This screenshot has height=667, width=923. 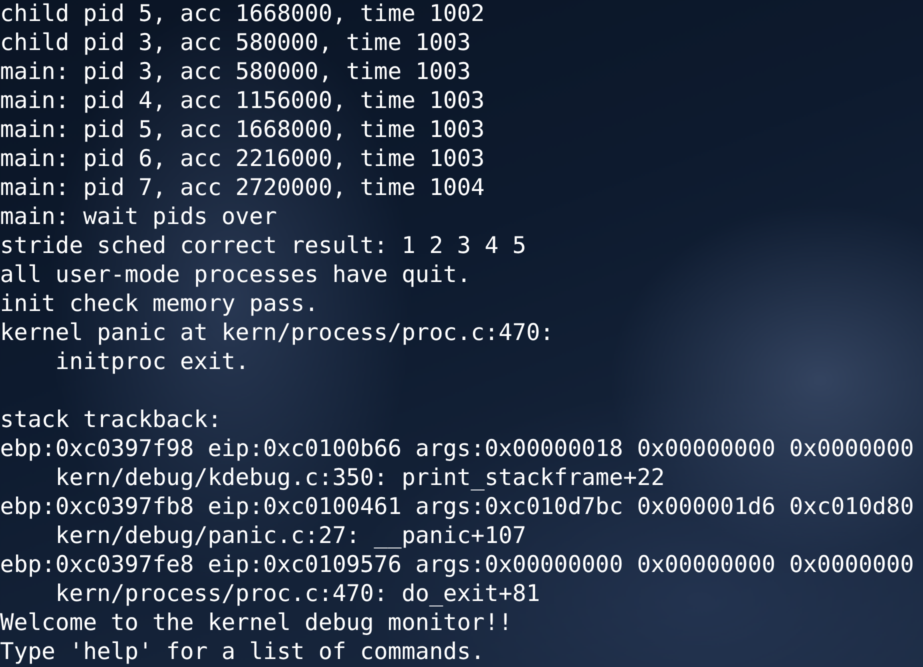 What do you see at coordinates (290, 536) in the screenshot?
I see `terminal-line: kern/debug/panic.c:27: __panic+107` at bounding box center [290, 536].